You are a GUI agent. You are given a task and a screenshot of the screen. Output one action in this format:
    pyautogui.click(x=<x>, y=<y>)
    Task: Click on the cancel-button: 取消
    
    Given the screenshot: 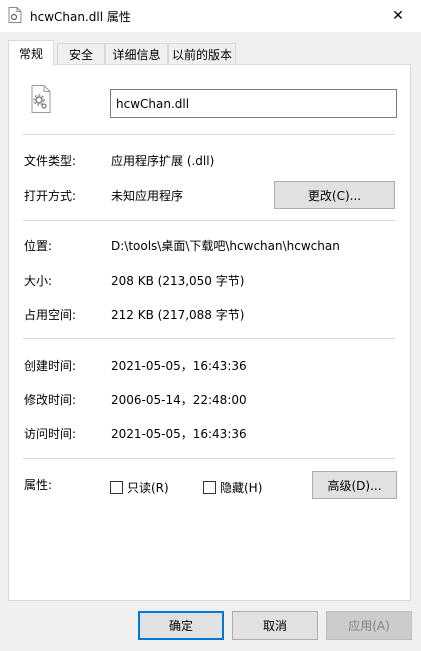 What is the action you would take?
    pyautogui.click(x=275, y=625)
    